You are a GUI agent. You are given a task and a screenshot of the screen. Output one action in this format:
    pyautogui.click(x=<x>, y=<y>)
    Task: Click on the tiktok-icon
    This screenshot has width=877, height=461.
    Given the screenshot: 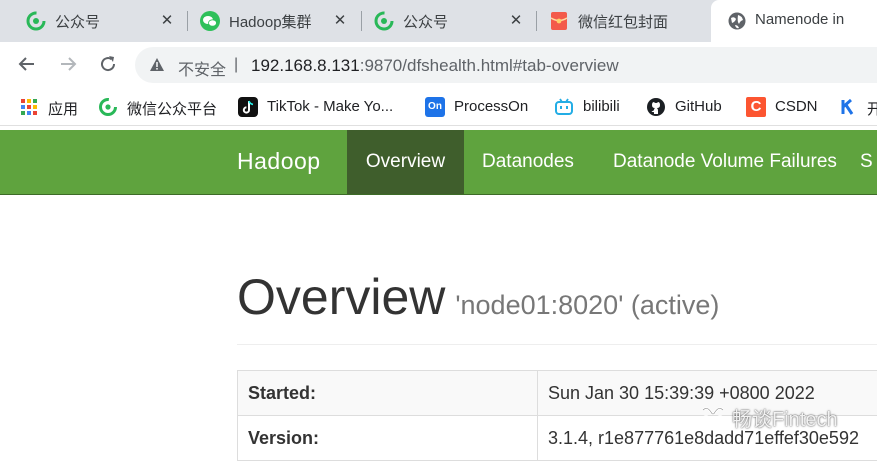 What is the action you would take?
    pyautogui.click(x=248, y=107)
    